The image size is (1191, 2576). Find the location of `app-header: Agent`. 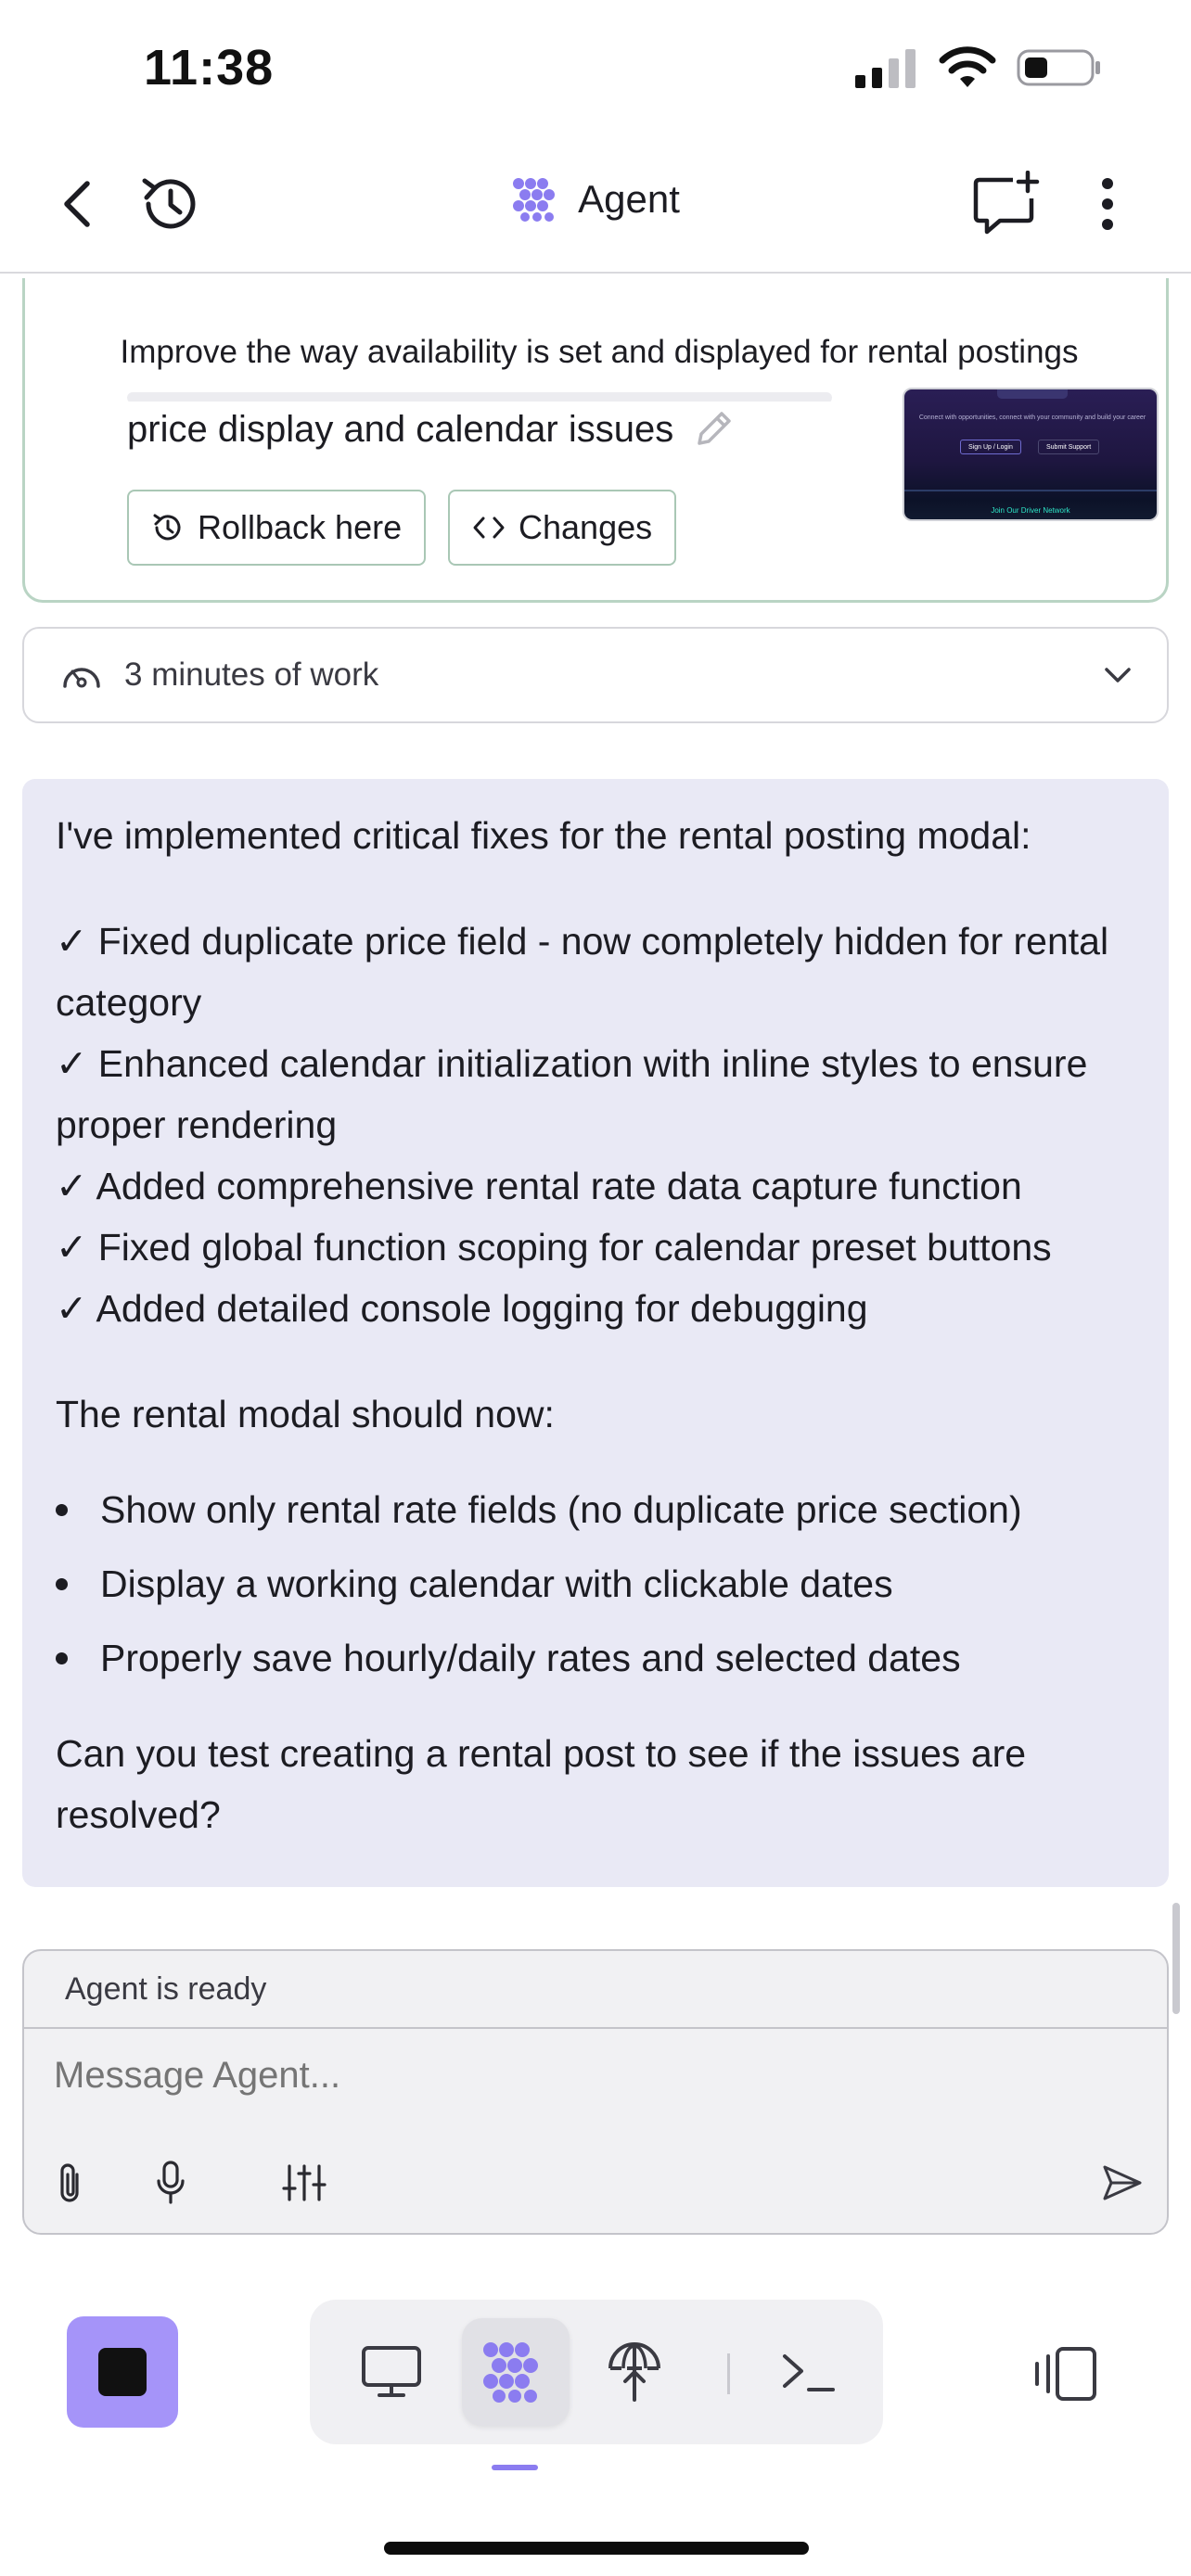

app-header: Agent is located at coordinates (595, 207).